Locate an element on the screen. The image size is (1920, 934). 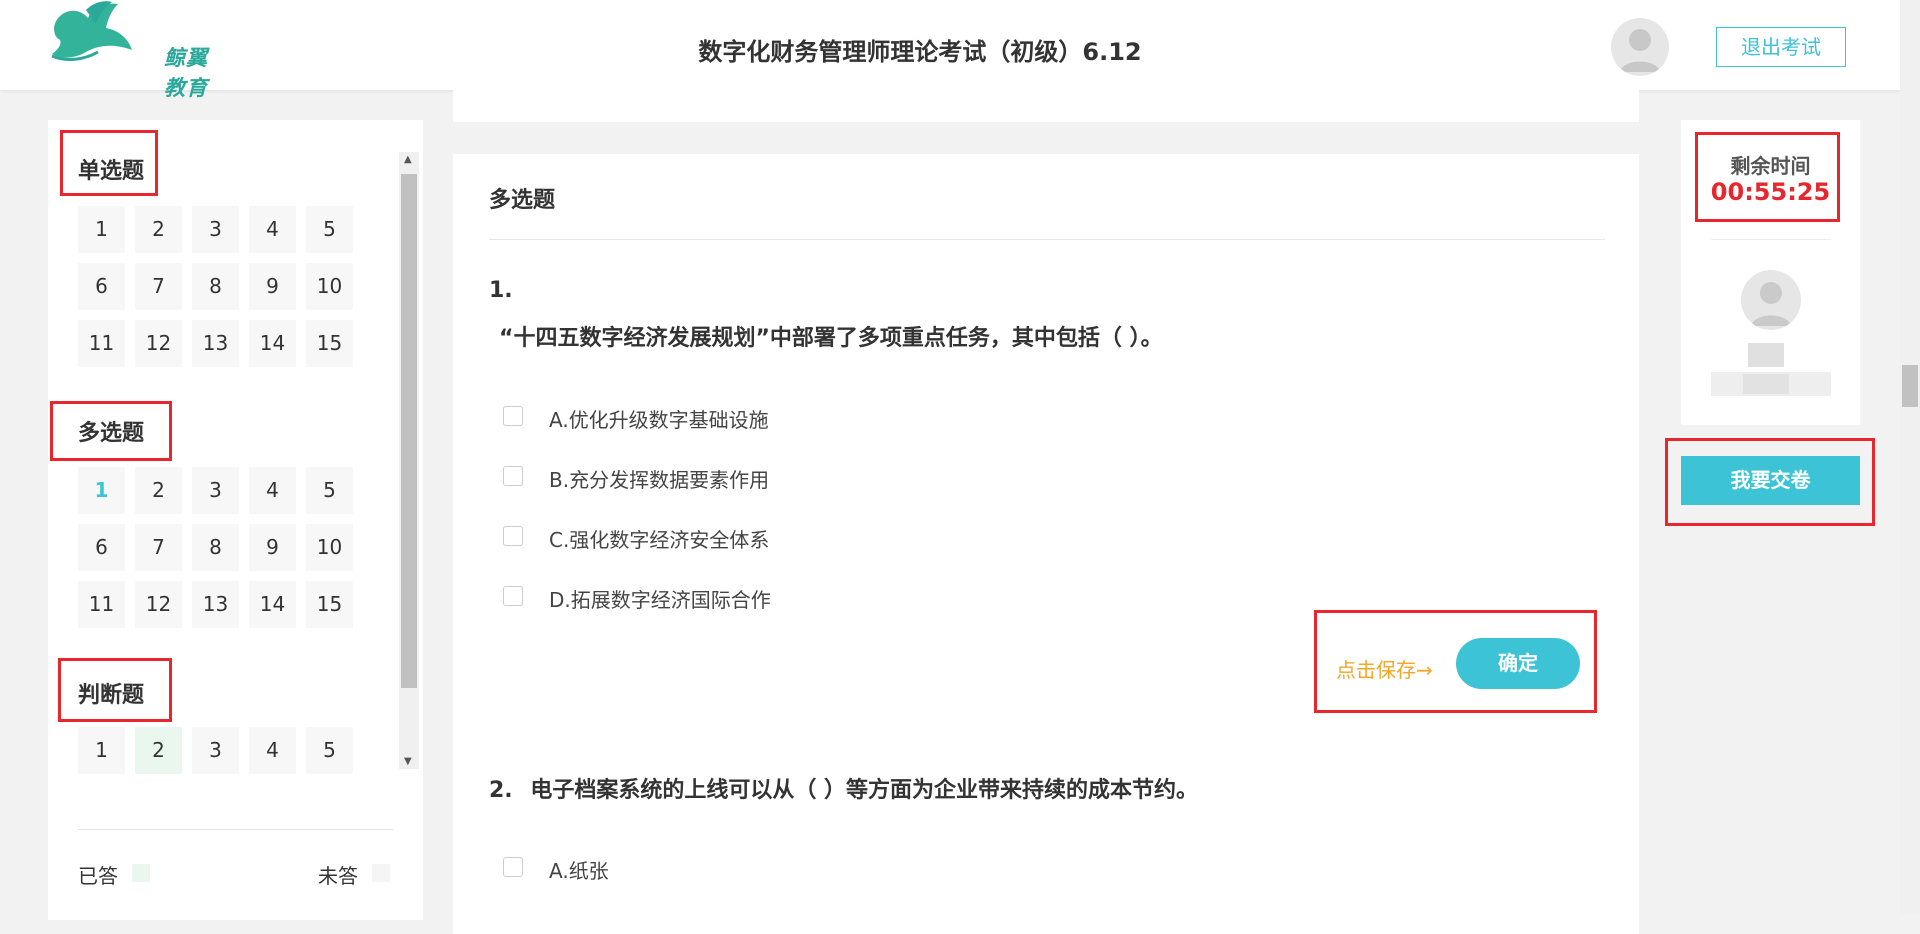
question-stem: “十四五数字经济发展规划”中部署了多项重点任务，其中包括（ ）。 is located at coordinates (831, 338).